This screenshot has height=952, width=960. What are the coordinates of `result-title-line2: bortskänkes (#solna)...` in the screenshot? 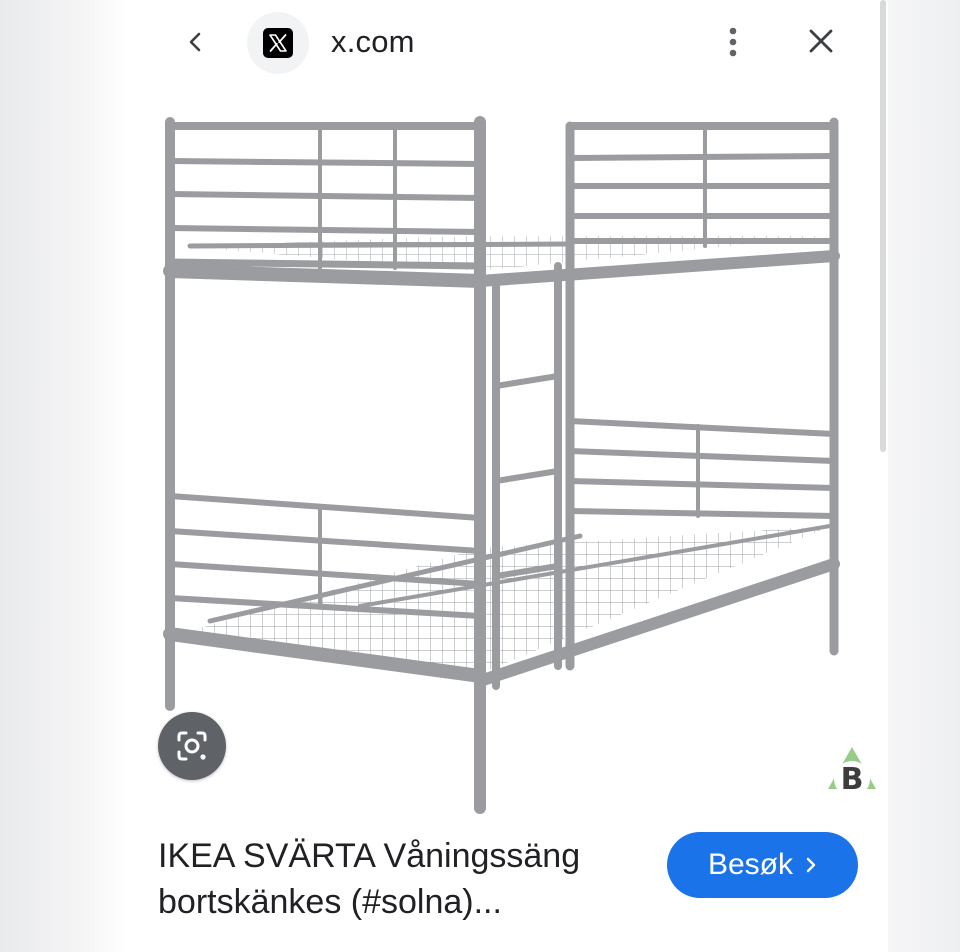 It's located at (330, 902).